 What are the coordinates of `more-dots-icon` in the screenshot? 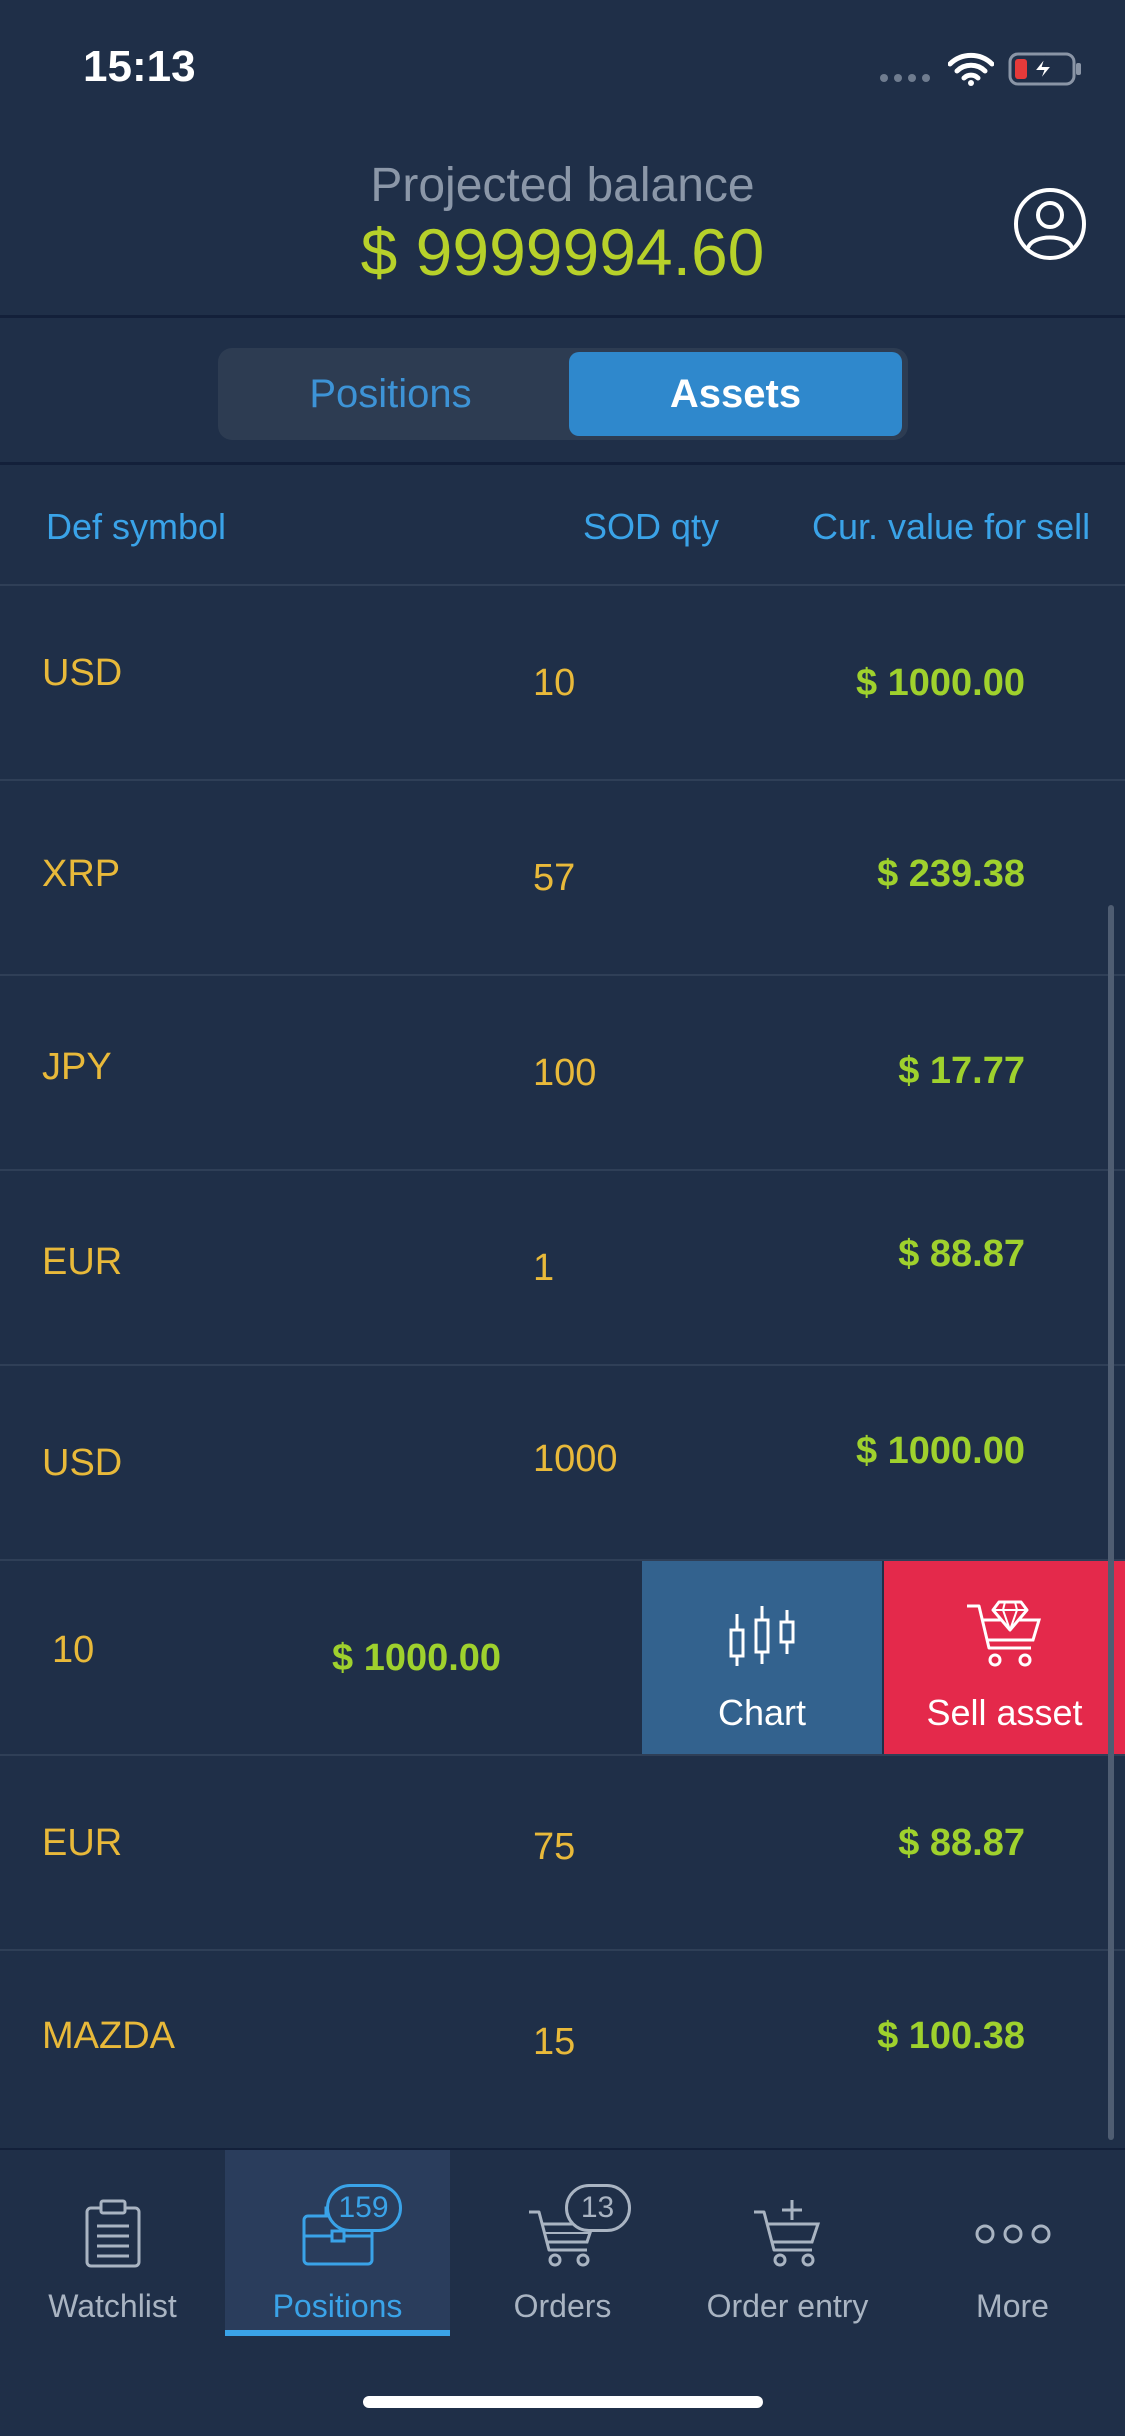 It's located at (1012, 2234).